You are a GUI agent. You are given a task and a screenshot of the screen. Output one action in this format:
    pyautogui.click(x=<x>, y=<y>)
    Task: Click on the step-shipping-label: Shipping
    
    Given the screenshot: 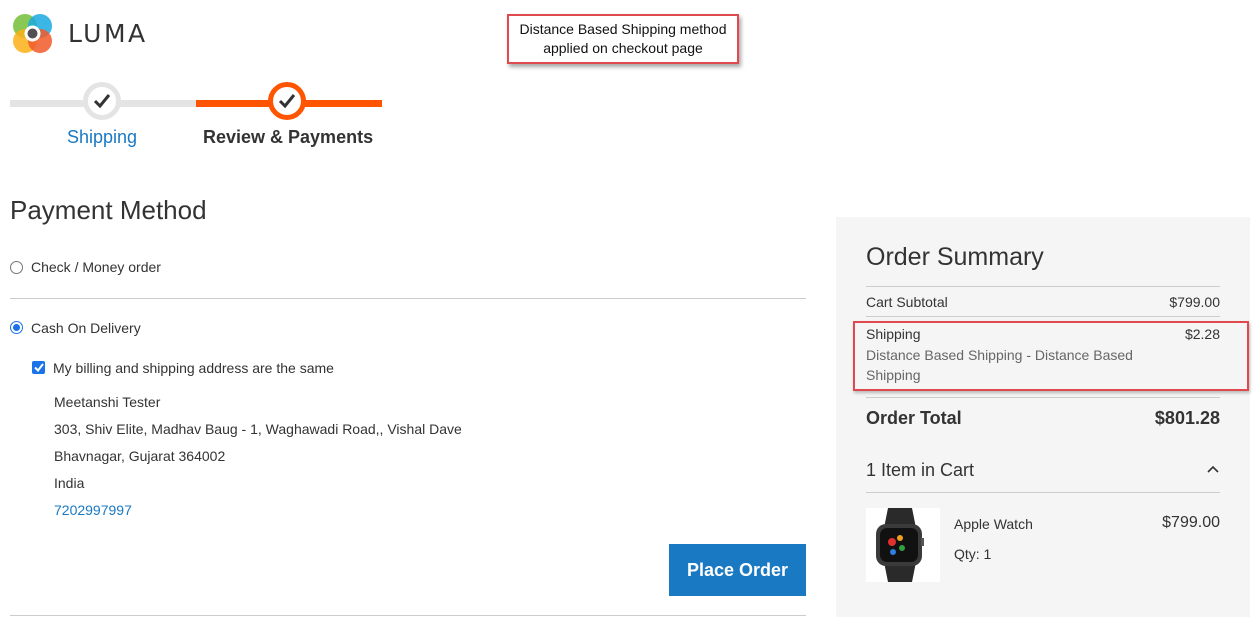 What is the action you would take?
    pyautogui.click(x=102, y=137)
    